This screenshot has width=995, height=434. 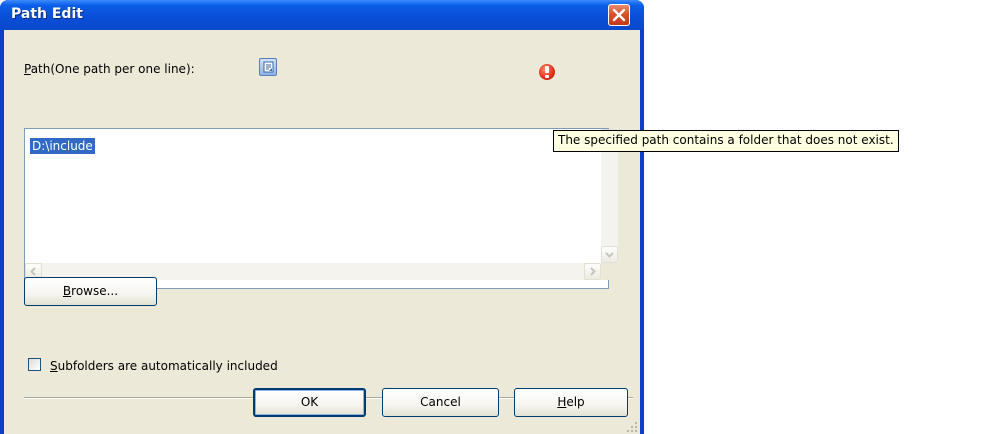 What do you see at coordinates (309, 402) in the screenshot?
I see `ok-button: OK` at bounding box center [309, 402].